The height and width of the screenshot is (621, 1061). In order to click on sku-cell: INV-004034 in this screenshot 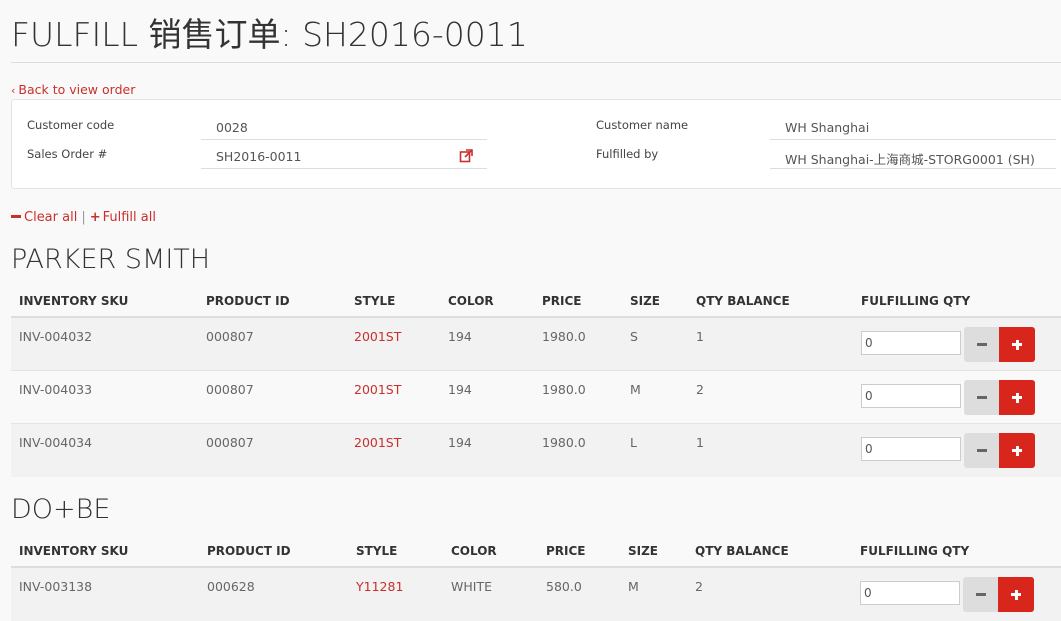, I will do `click(56, 442)`.